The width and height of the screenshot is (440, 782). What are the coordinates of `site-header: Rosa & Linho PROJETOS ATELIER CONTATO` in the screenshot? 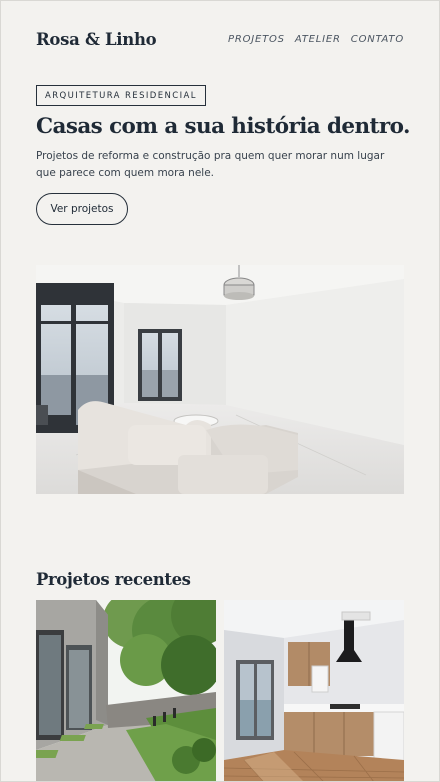 It's located at (220, 39).